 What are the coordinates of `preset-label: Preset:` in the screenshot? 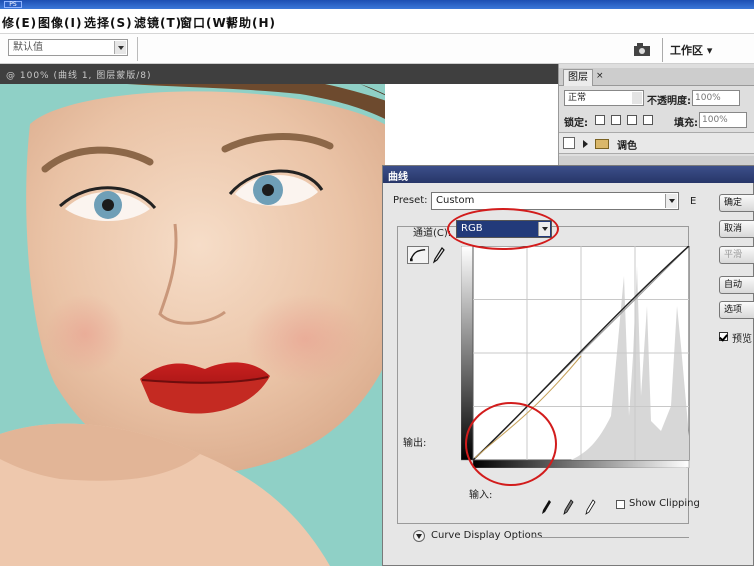 It's located at (410, 200).